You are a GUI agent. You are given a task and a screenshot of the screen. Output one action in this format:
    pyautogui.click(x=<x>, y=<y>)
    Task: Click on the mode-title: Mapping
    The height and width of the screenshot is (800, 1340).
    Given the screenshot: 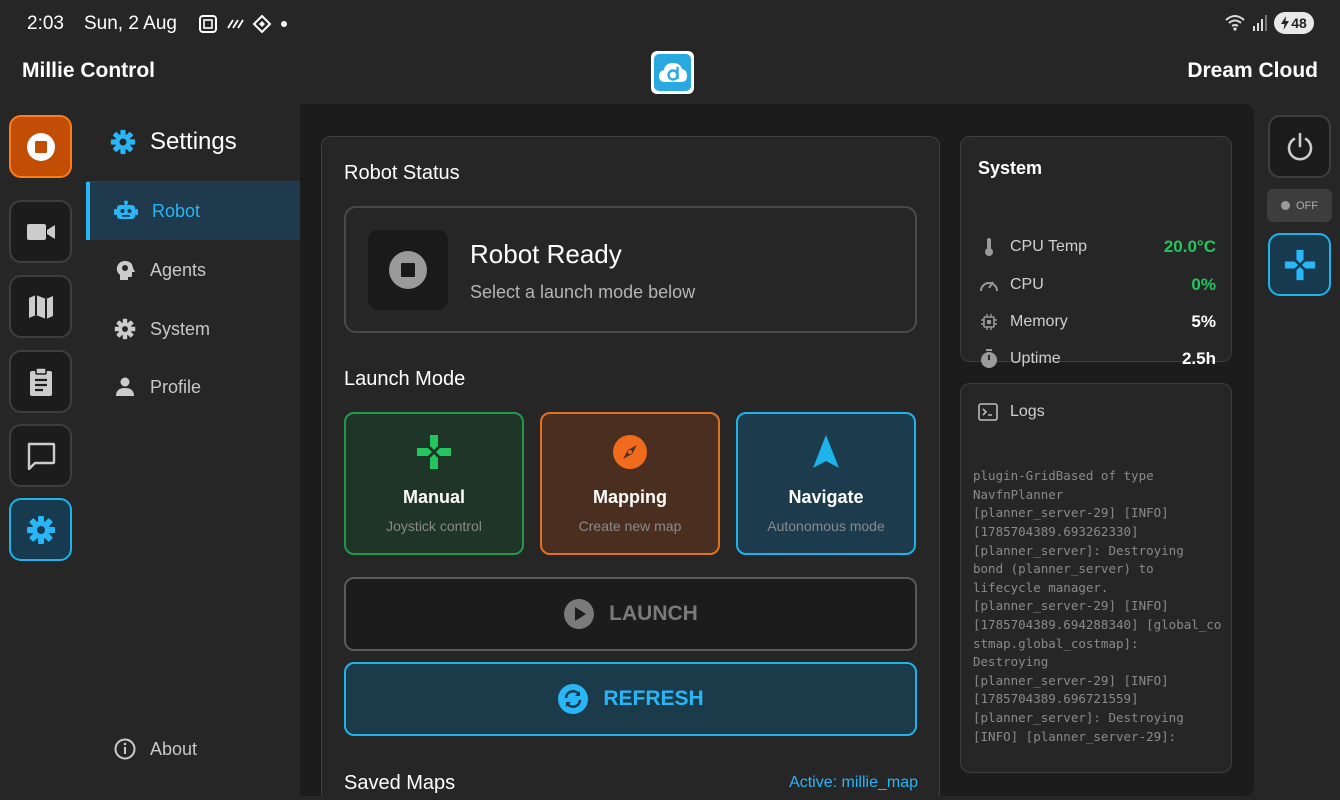 What is the action you would take?
    pyautogui.click(x=630, y=497)
    